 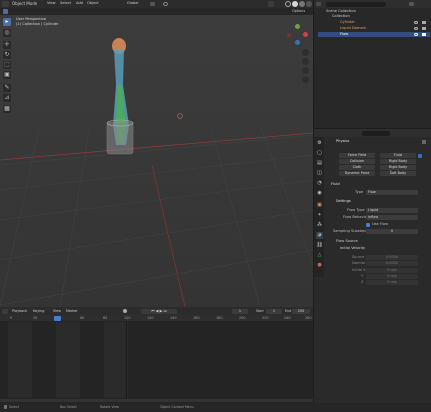 What do you see at coordinates (305, 79) in the screenshot?
I see `ortho-icon` at bounding box center [305, 79].